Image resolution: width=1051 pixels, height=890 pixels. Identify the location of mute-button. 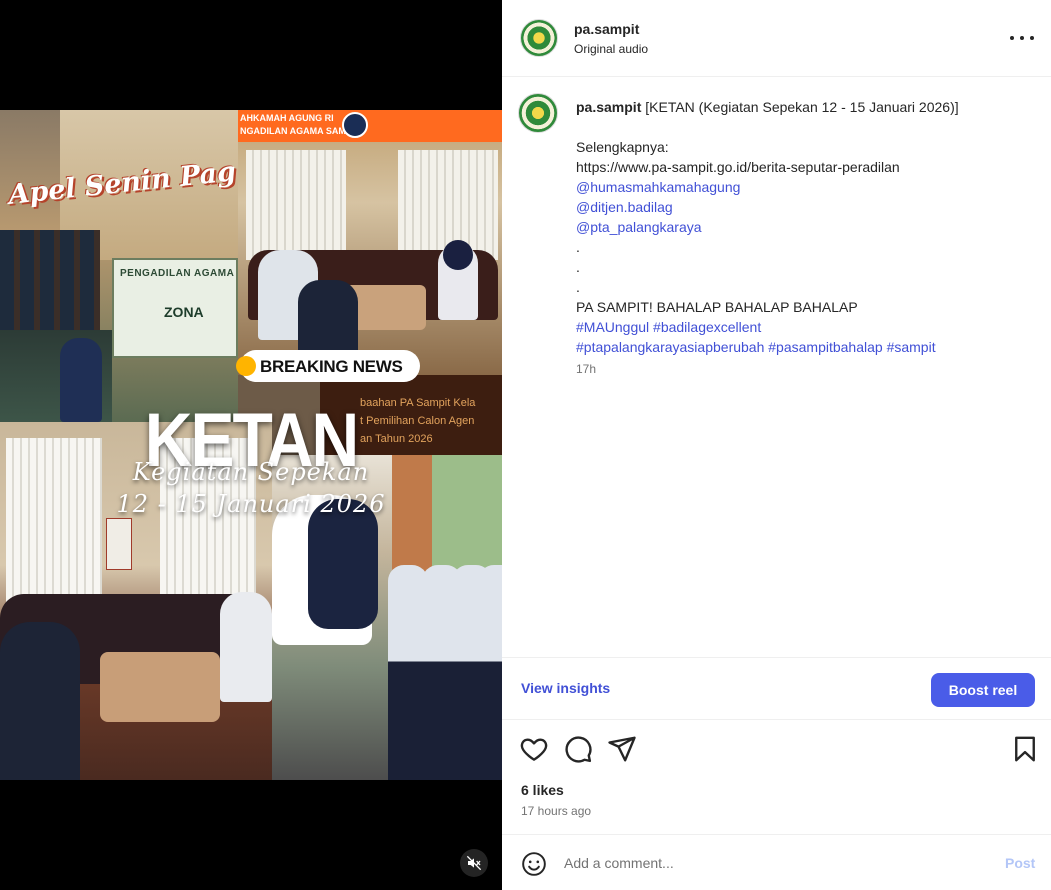
(474, 863).